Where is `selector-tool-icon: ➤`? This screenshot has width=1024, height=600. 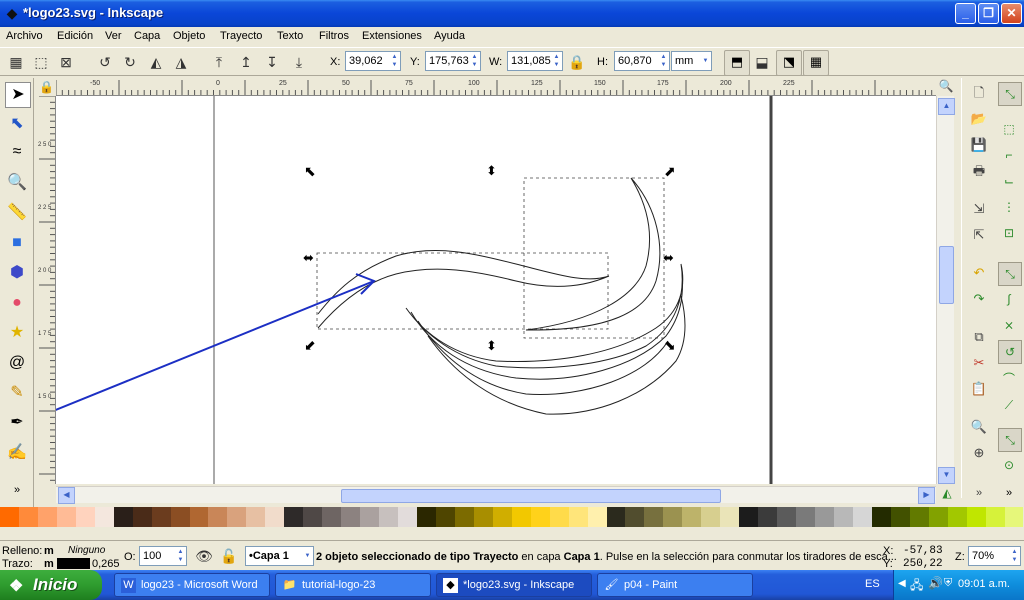 selector-tool-icon: ➤ is located at coordinates (18, 95).